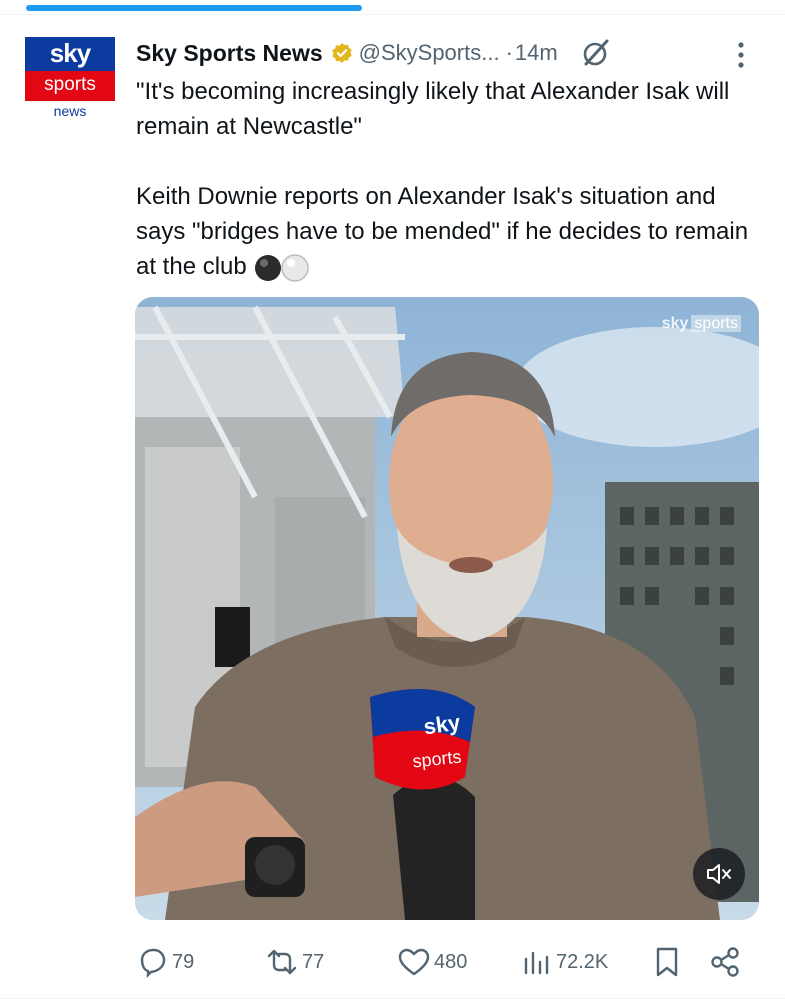  What do you see at coordinates (741, 55) in the screenshot?
I see `more-icon` at bounding box center [741, 55].